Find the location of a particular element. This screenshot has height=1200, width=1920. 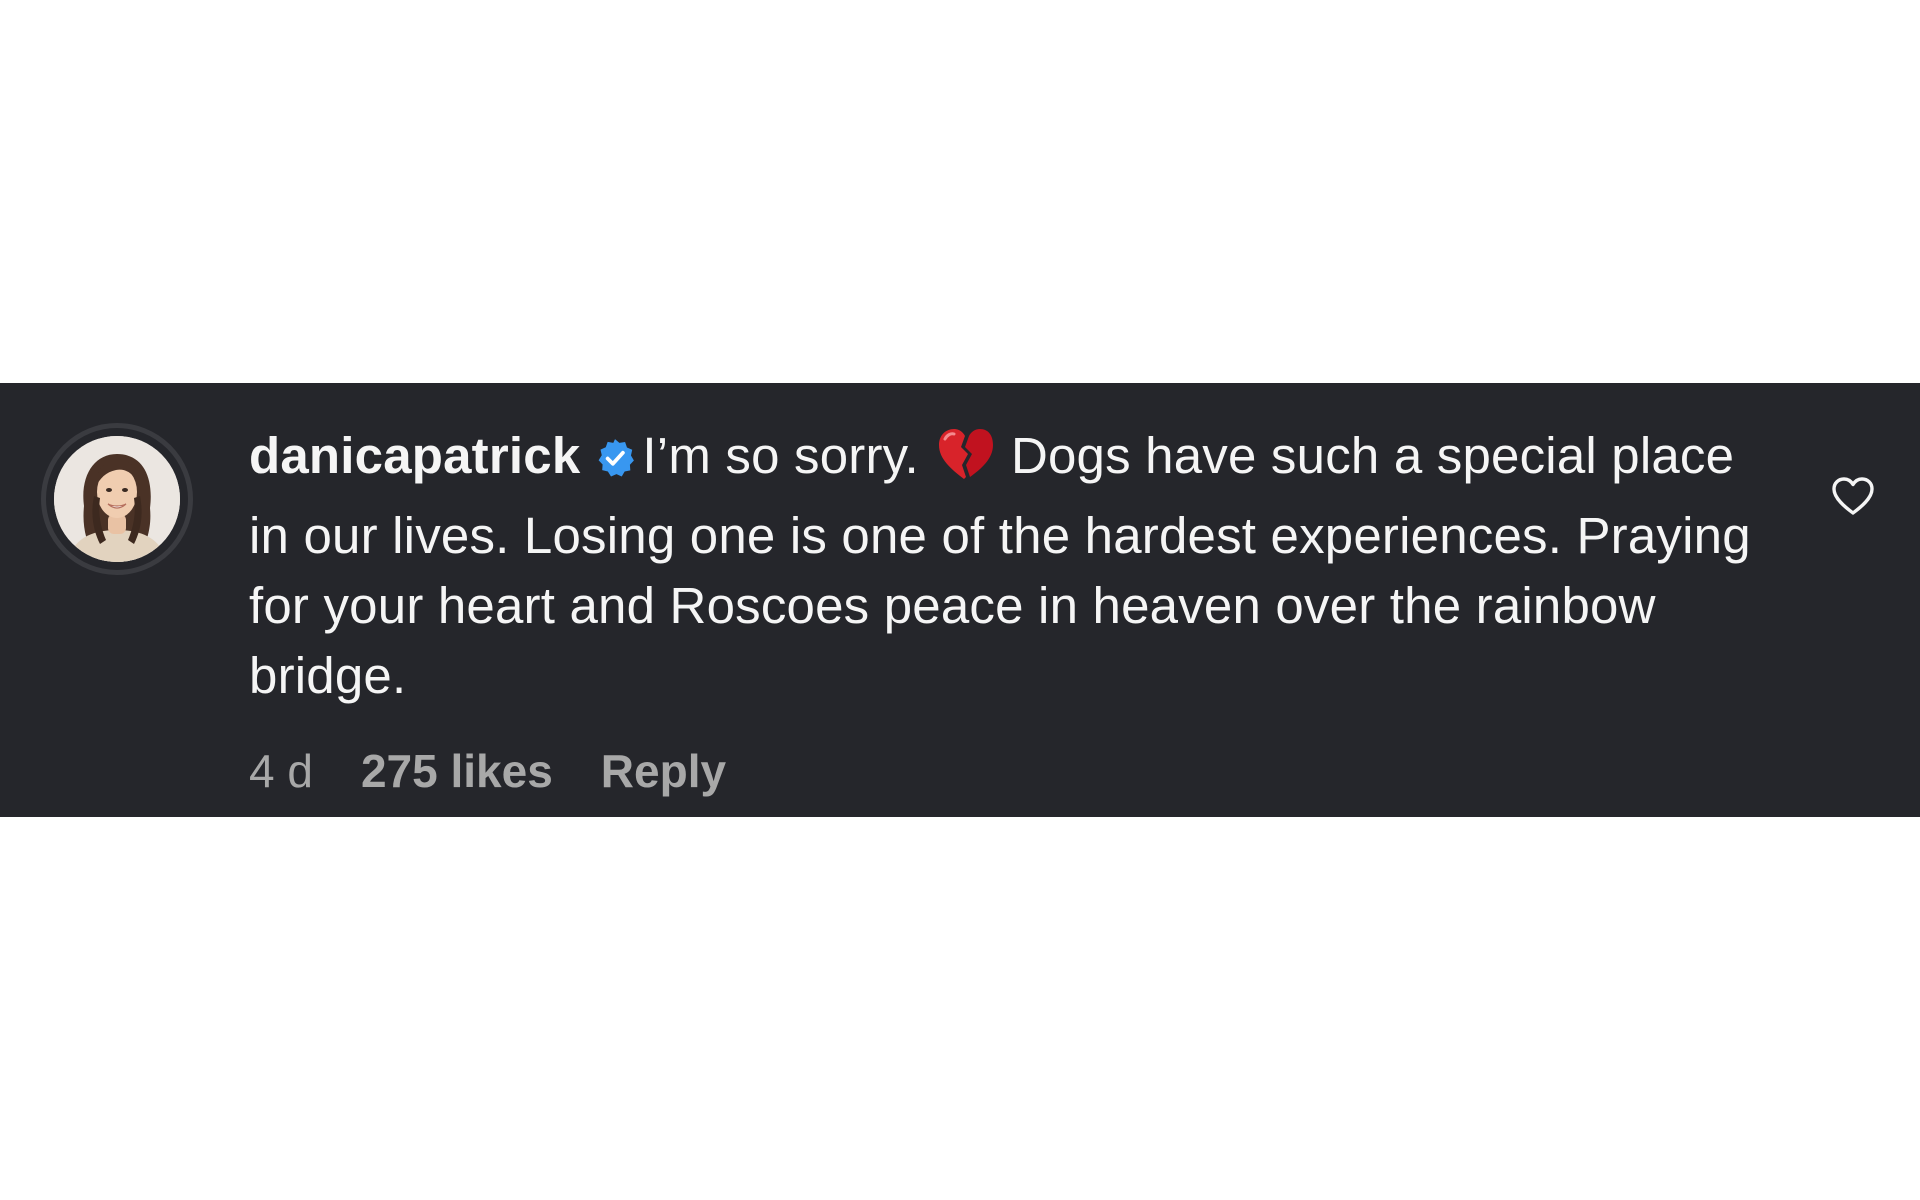

like-button is located at coordinates (1853, 496).